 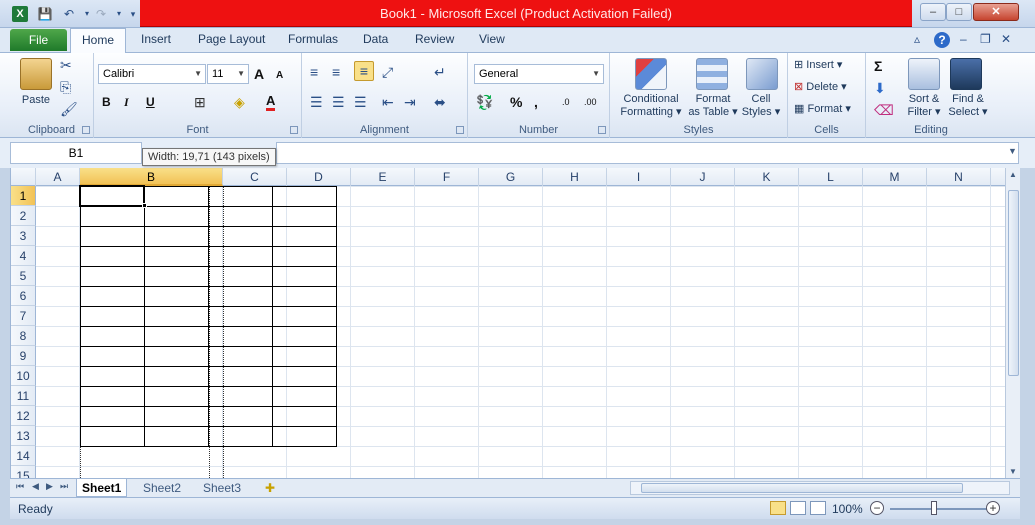 I want to click on help-icon: ?, so click(x=942, y=40).